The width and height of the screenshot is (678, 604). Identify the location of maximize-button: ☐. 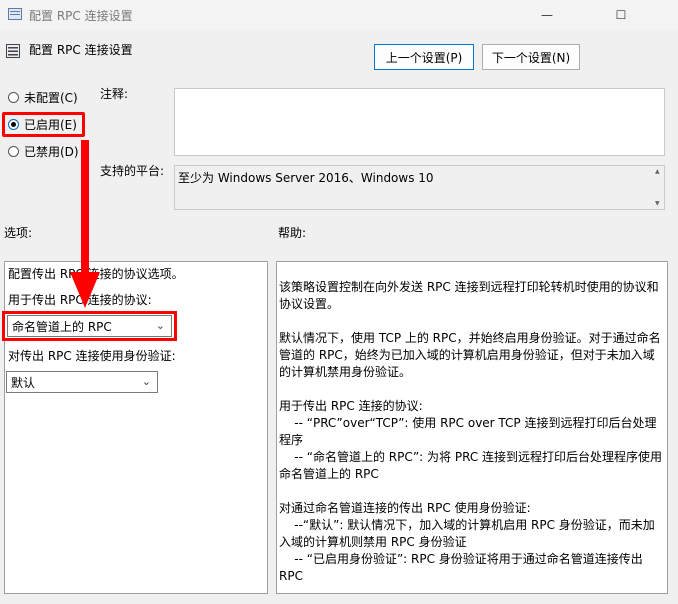
(621, 15).